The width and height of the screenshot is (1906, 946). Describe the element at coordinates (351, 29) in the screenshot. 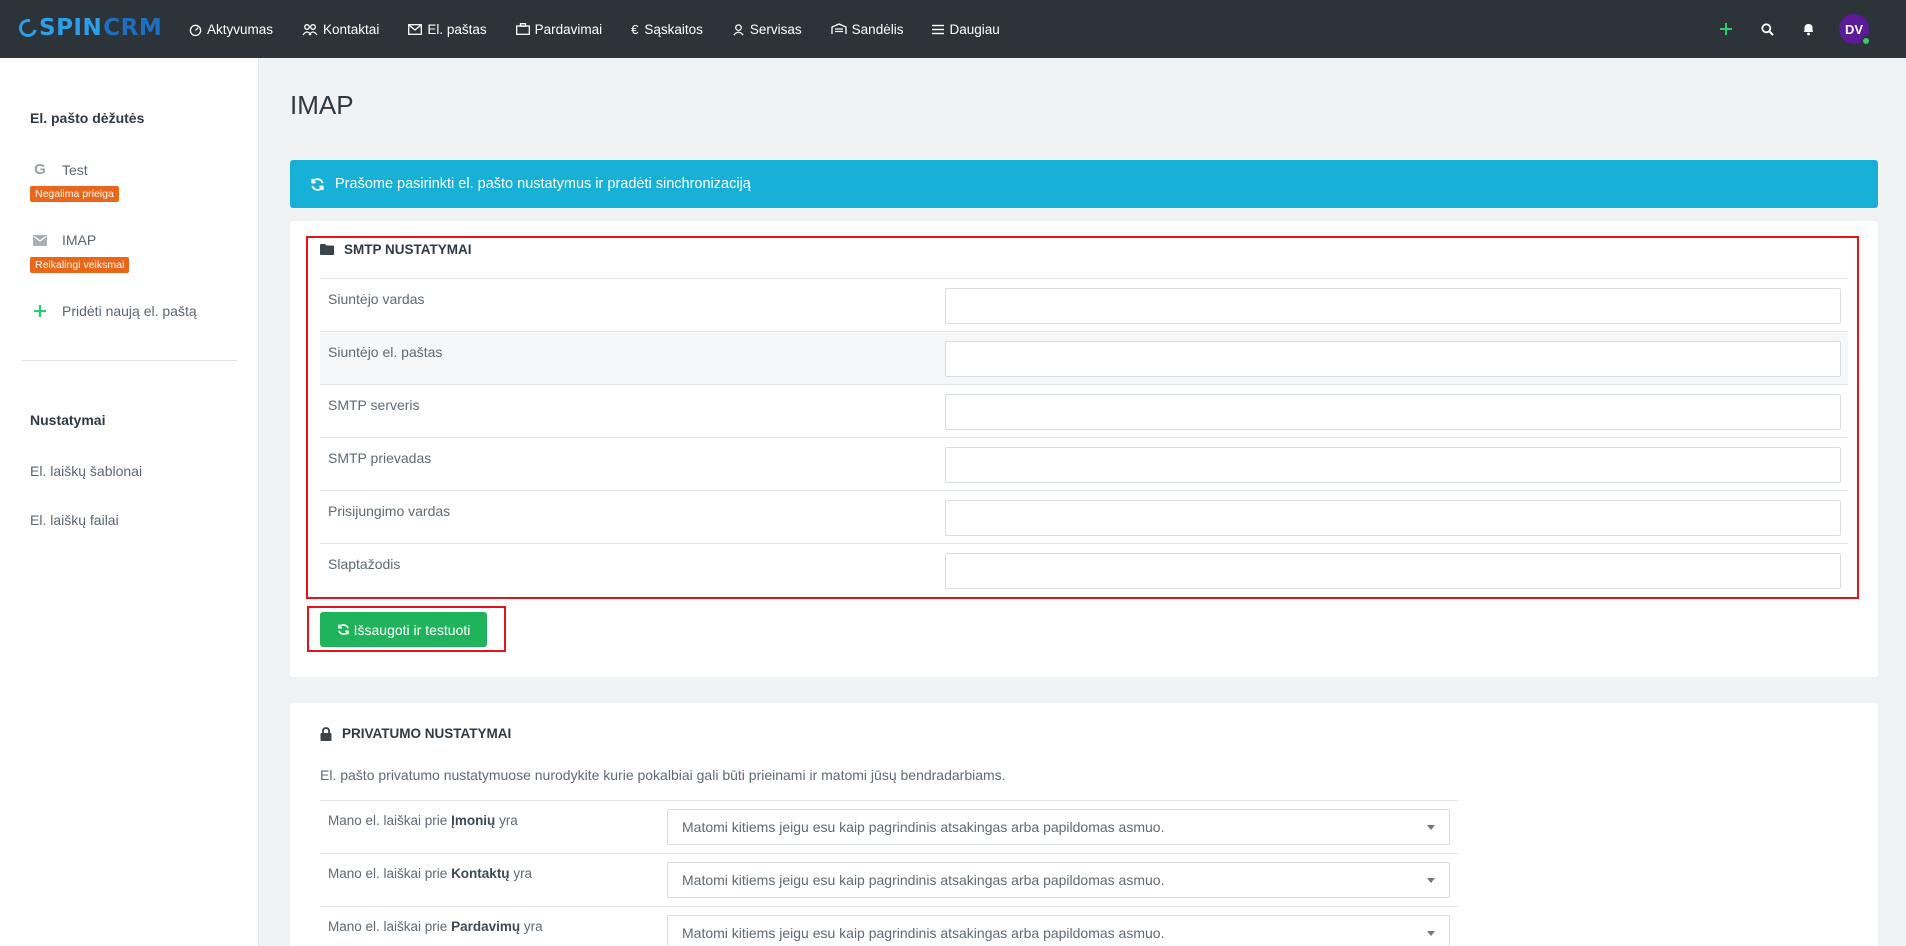

I see `nav-label: Kontaktai` at that location.